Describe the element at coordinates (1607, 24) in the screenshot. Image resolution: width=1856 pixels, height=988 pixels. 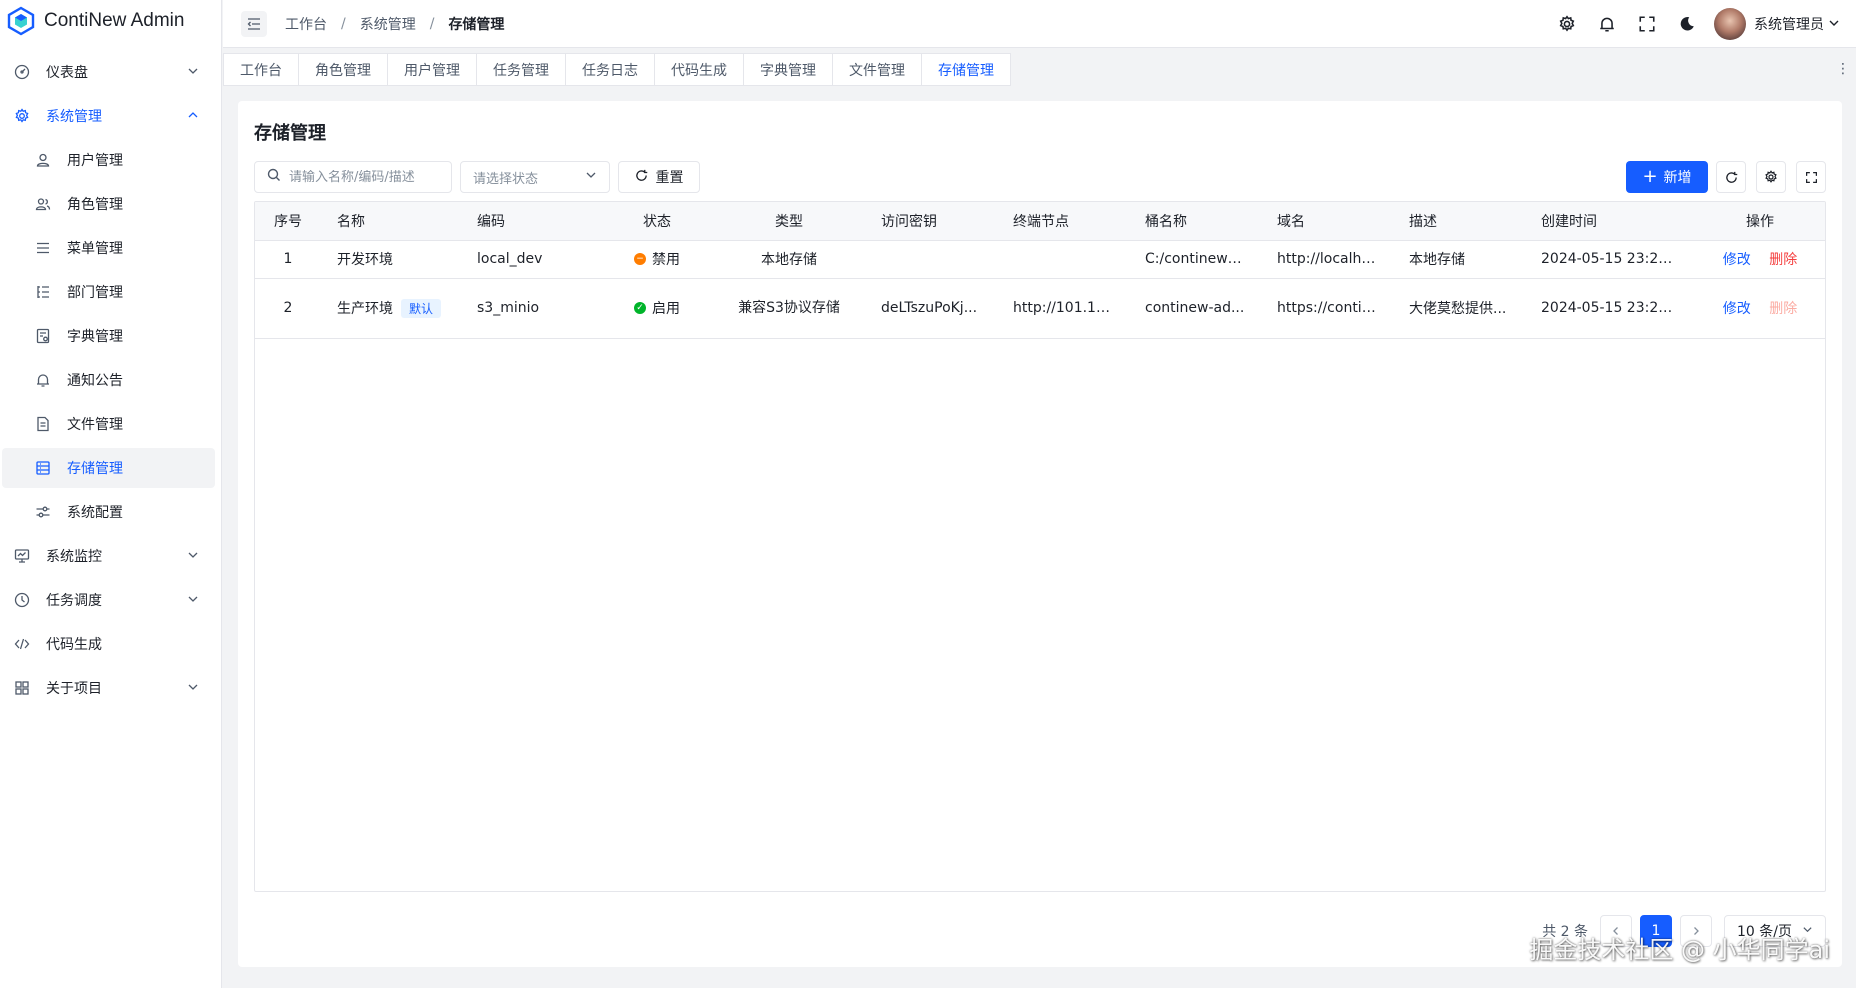
I see `notification-bell-icon` at that location.